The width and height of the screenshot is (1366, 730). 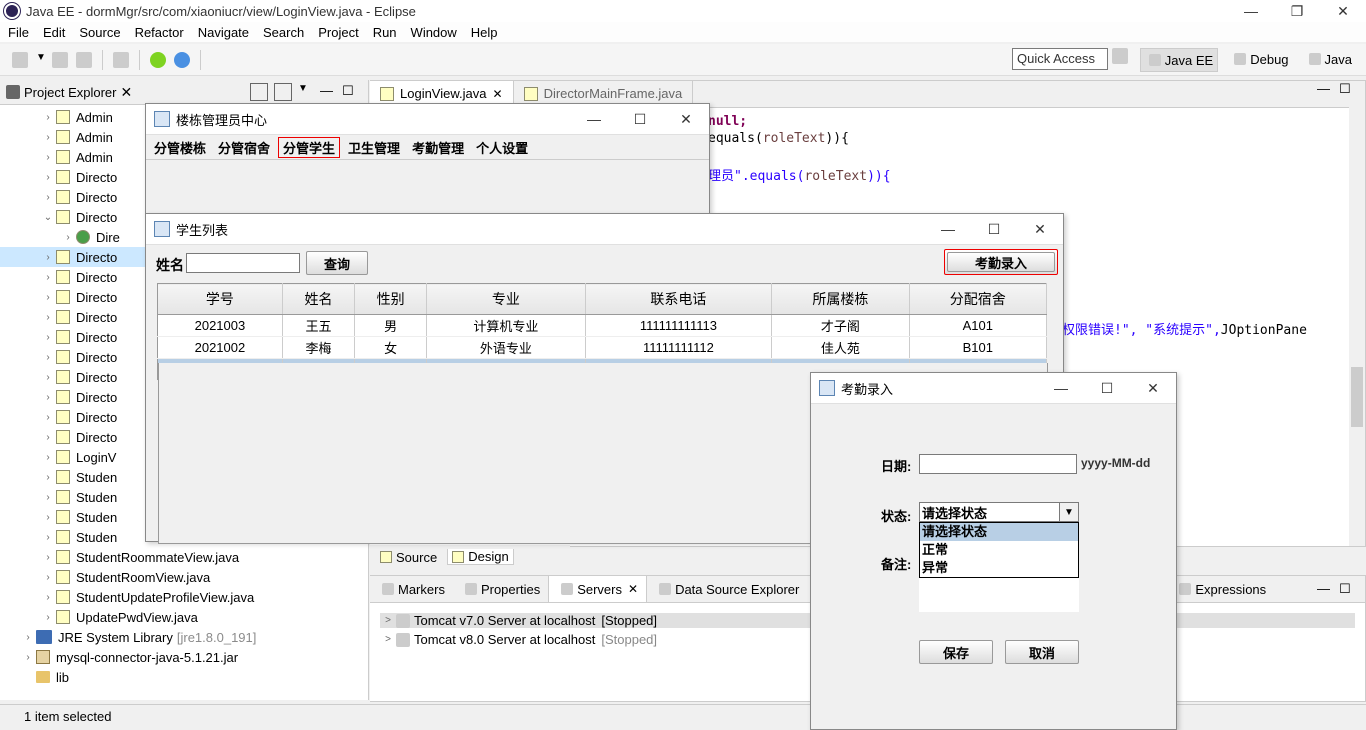 I want to click on view-menu-icon: ▼, so click(x=306, y=91).